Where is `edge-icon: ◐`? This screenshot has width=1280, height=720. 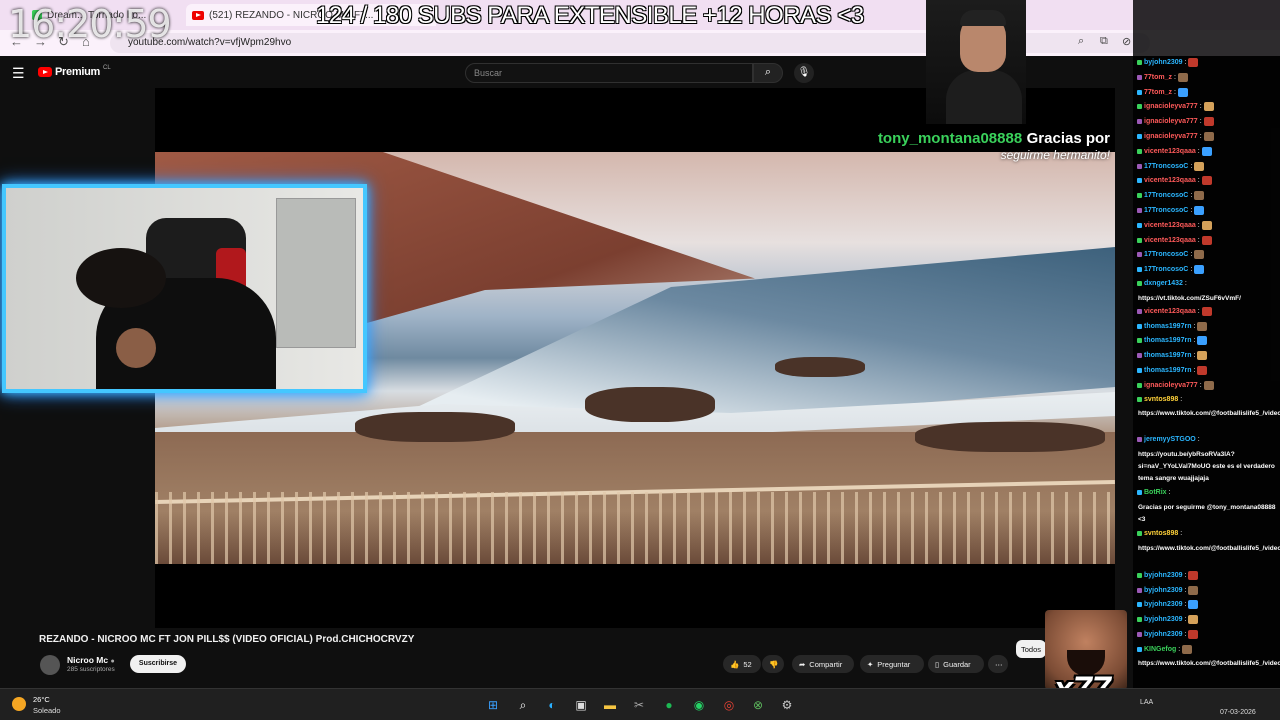 edge-icon: ◐ is located at coordinates (552, 705).